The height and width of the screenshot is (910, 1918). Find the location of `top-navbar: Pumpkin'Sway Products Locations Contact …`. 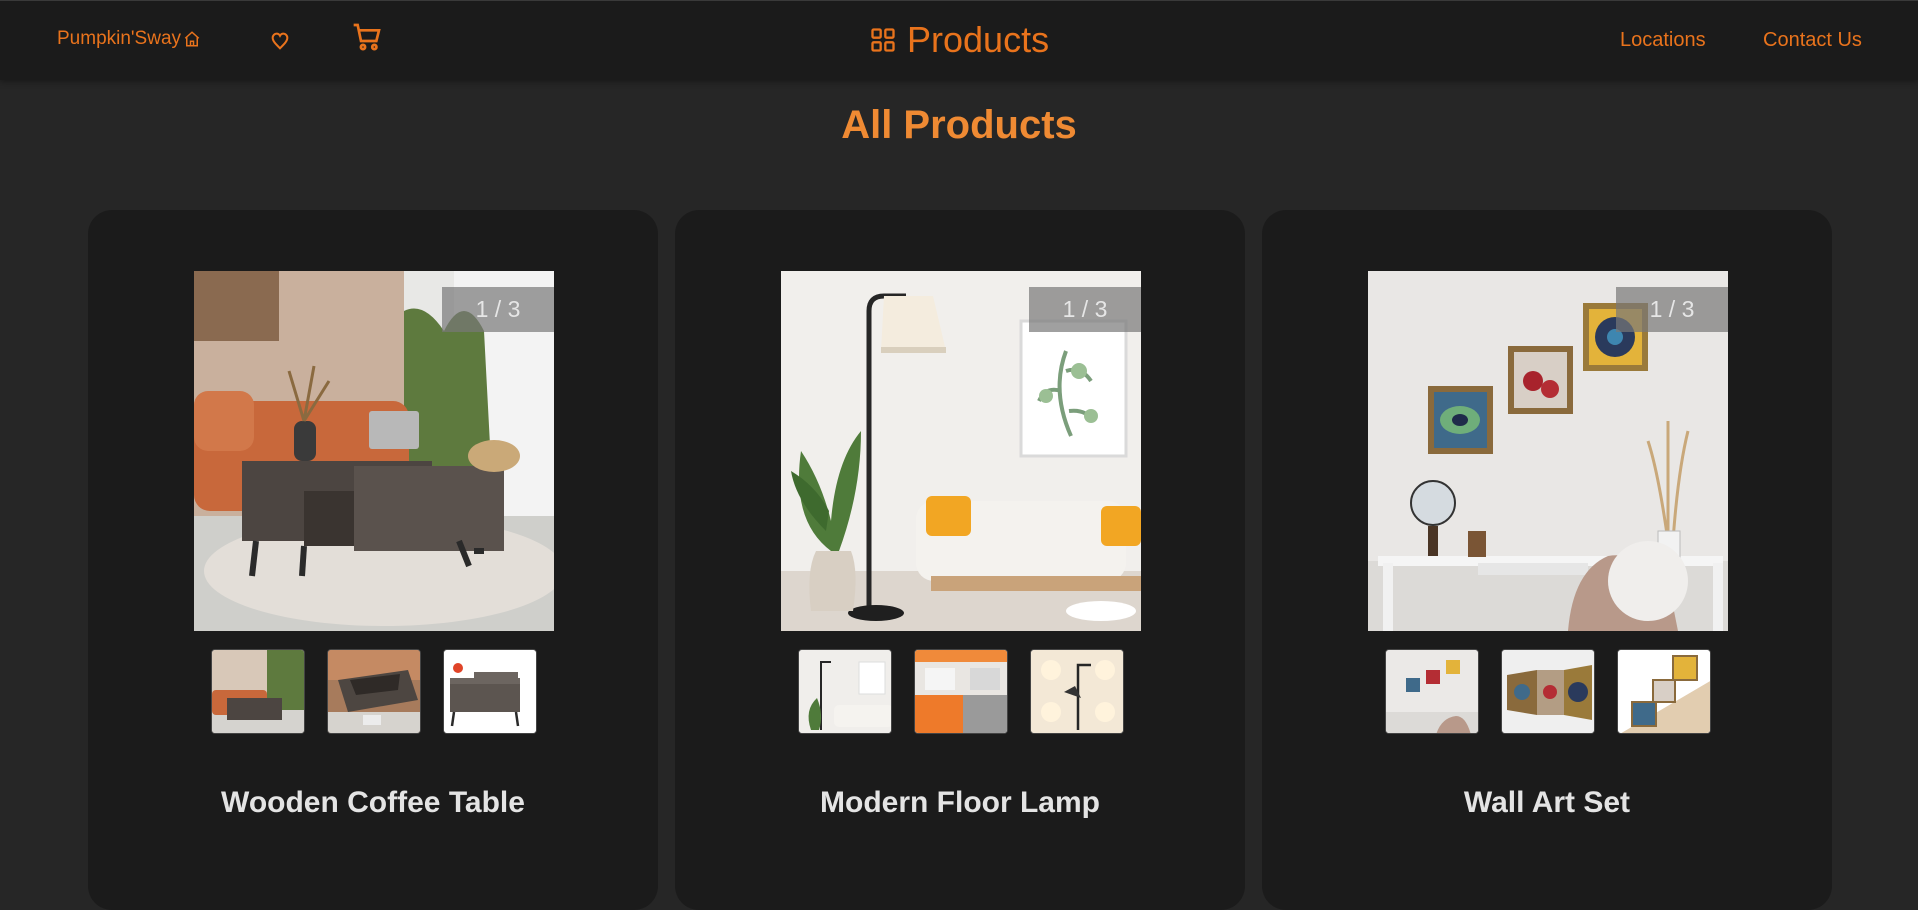

top-navbar: Pumpkin'Sway Products Locations Contact … is located at coordinates (959, 40).